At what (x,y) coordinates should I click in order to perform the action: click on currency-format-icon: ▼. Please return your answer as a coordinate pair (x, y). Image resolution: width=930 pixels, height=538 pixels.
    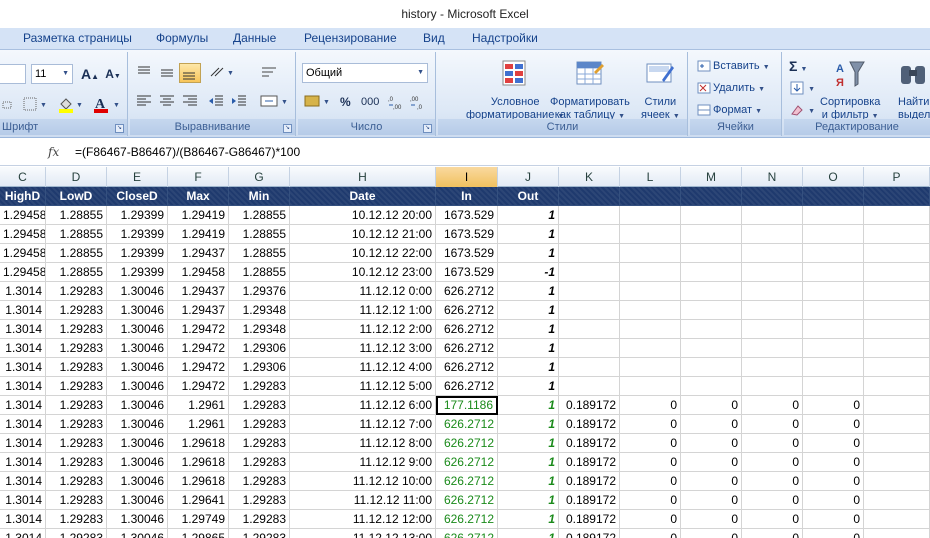
    Looking at the image, I should click on (318, 102).